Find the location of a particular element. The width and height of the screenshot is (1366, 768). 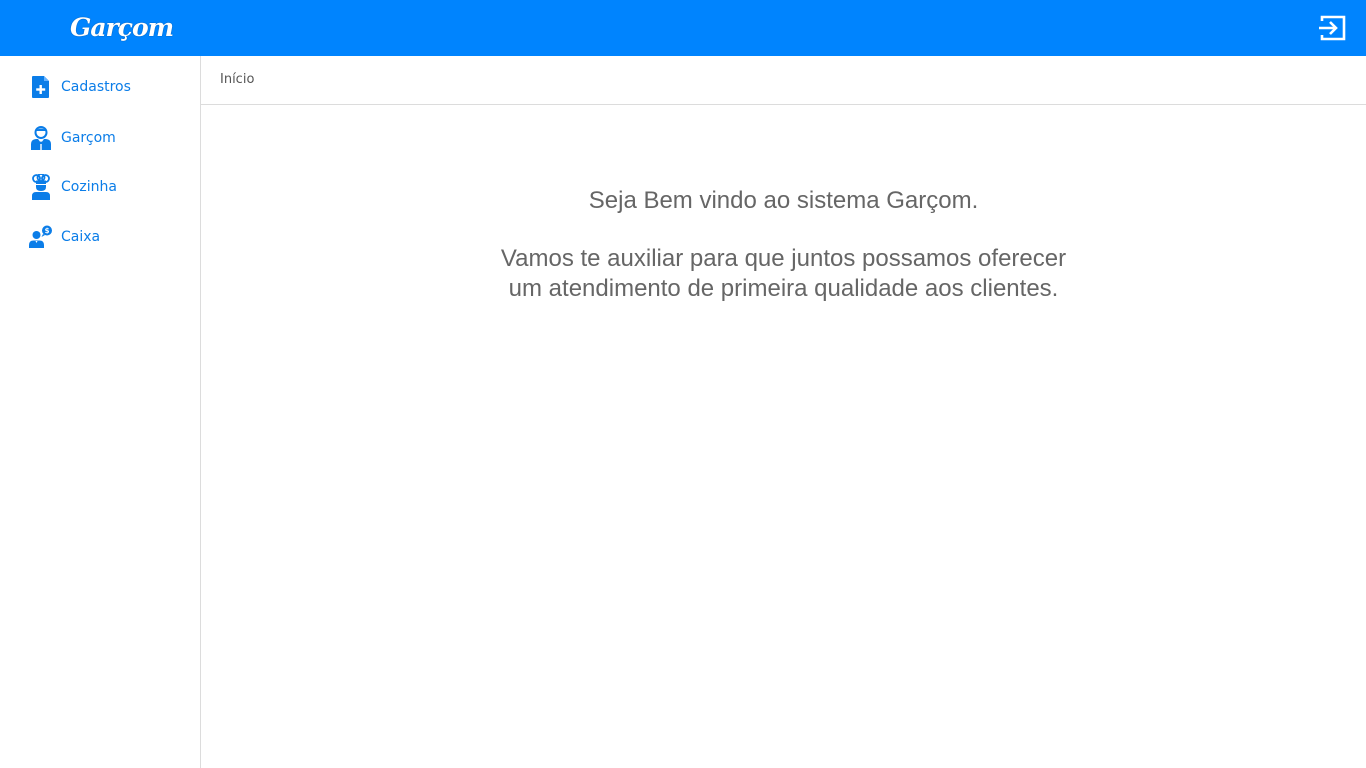

app-logo: Garçom is located at coordinates (122, 28).